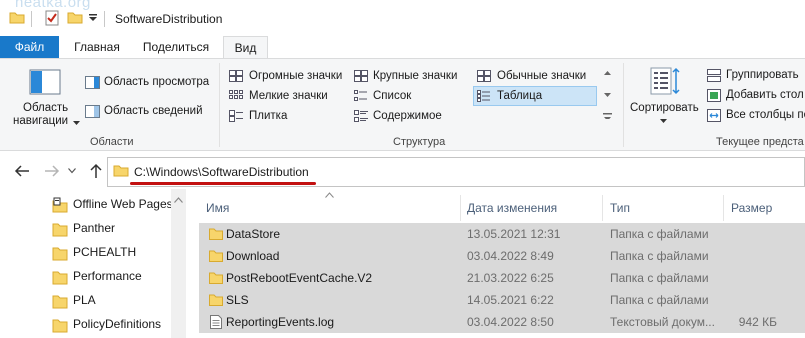  Describe the element at coordinates (75, 17) in the screenshot. I see `new-folder-icon` at that location.